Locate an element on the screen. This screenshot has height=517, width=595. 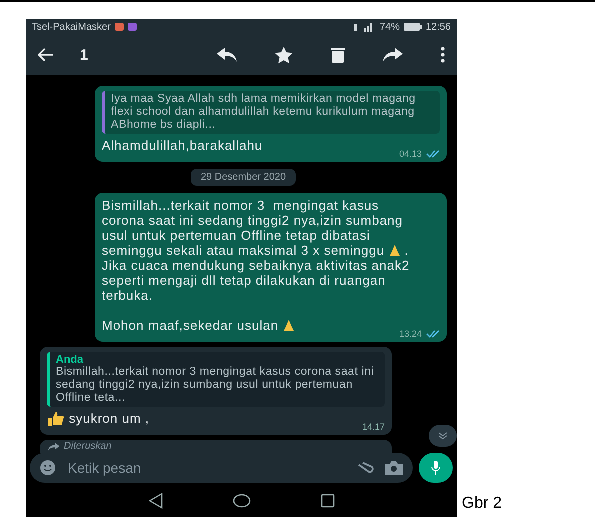
message-time: 04.13 is located at coordinates (410, 154).